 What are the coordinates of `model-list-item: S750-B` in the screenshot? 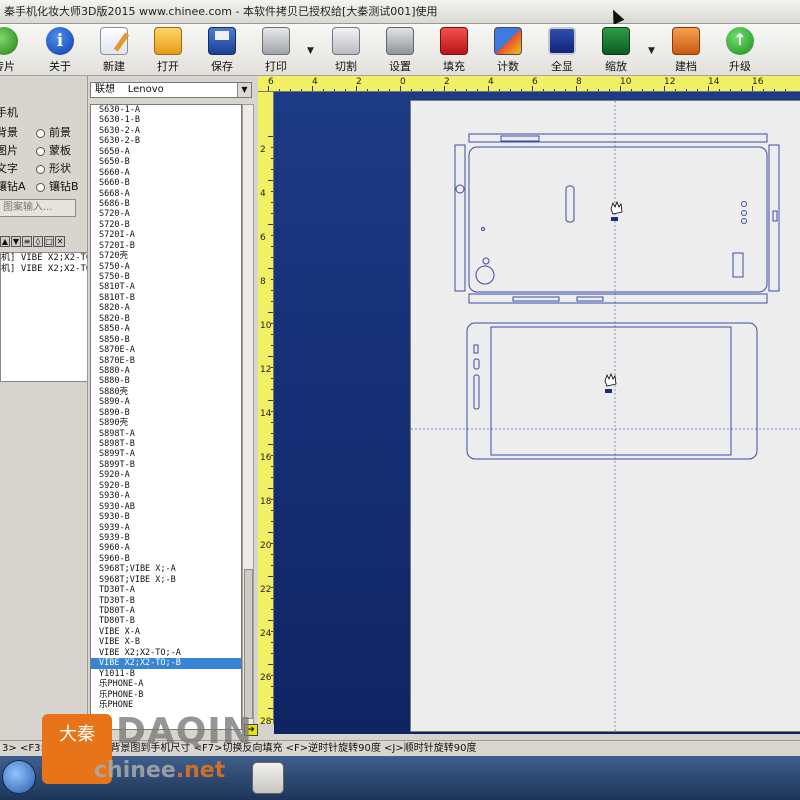 It's located at (166, 277).